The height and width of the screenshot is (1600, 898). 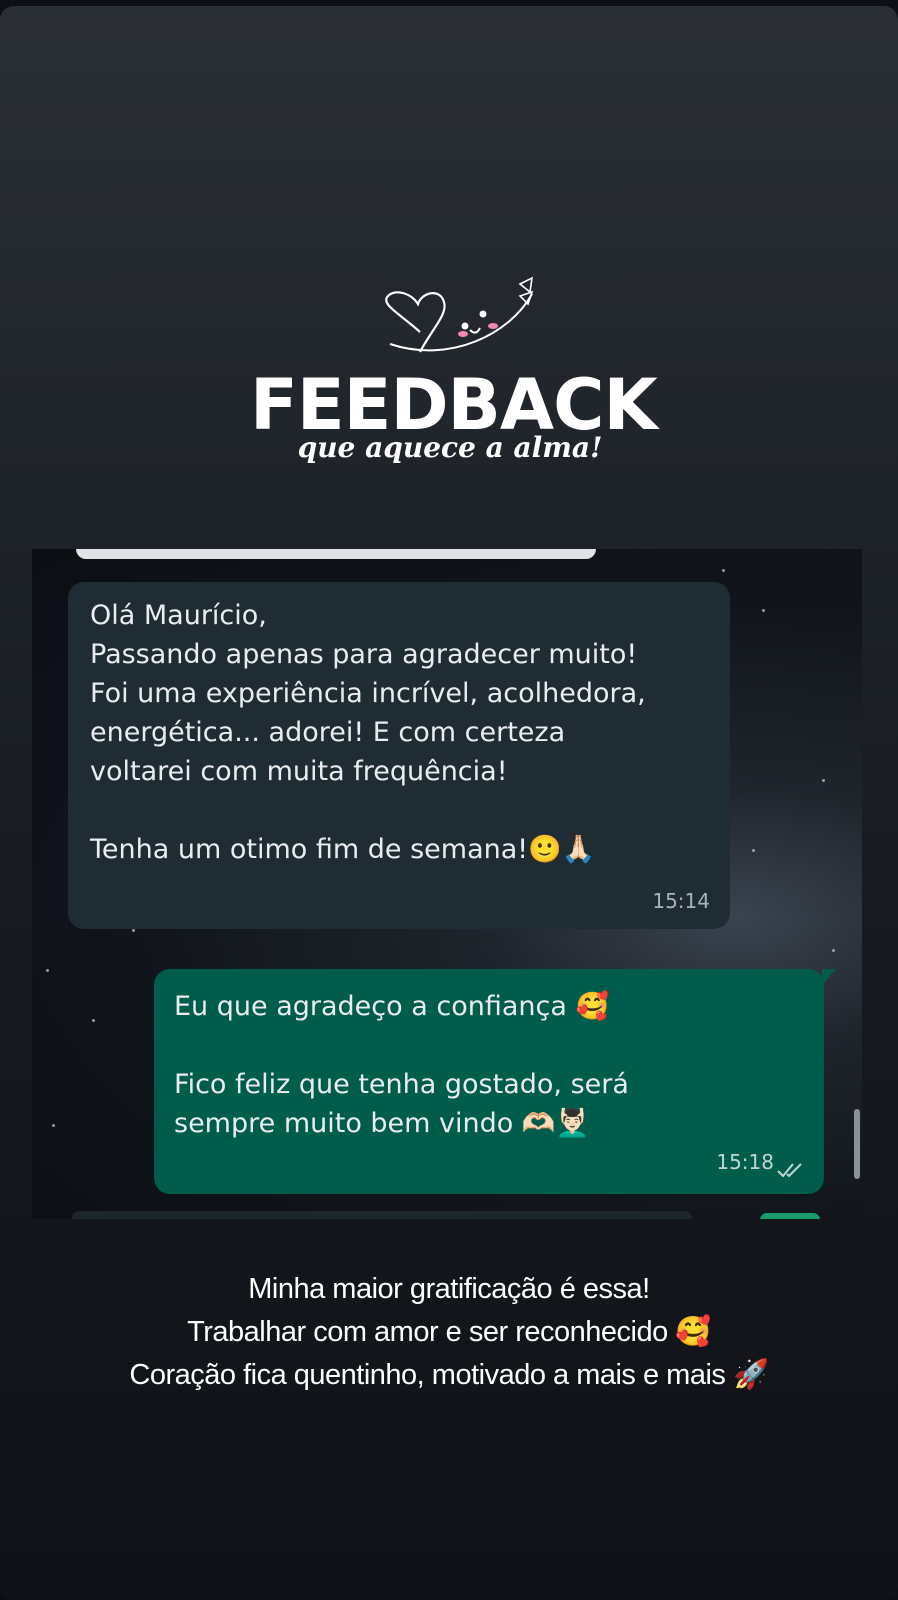 I want to click on message-line: energética... adorei! E com certeza, so click(x=328, y=732).